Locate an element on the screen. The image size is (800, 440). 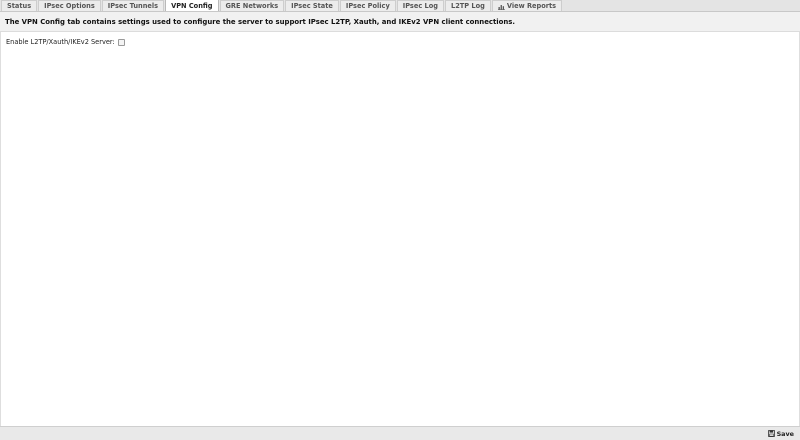
tab-label: IPsec Policy is located at coordinates (367, 6).